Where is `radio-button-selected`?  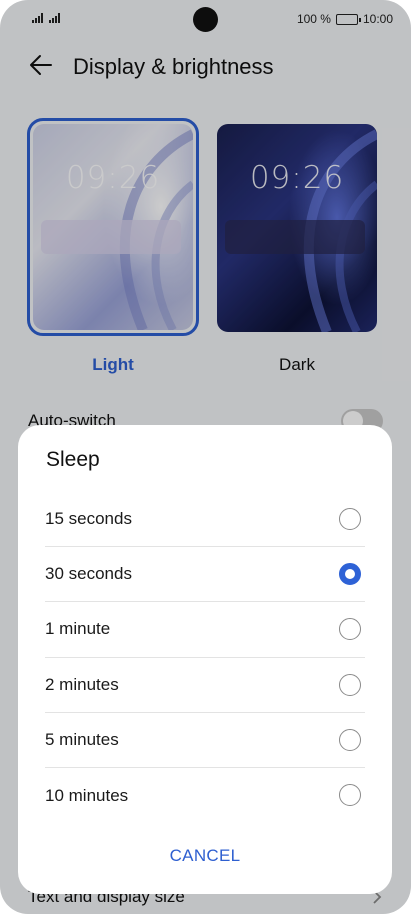 radio-button-selected is located at coordinates (350, 574).